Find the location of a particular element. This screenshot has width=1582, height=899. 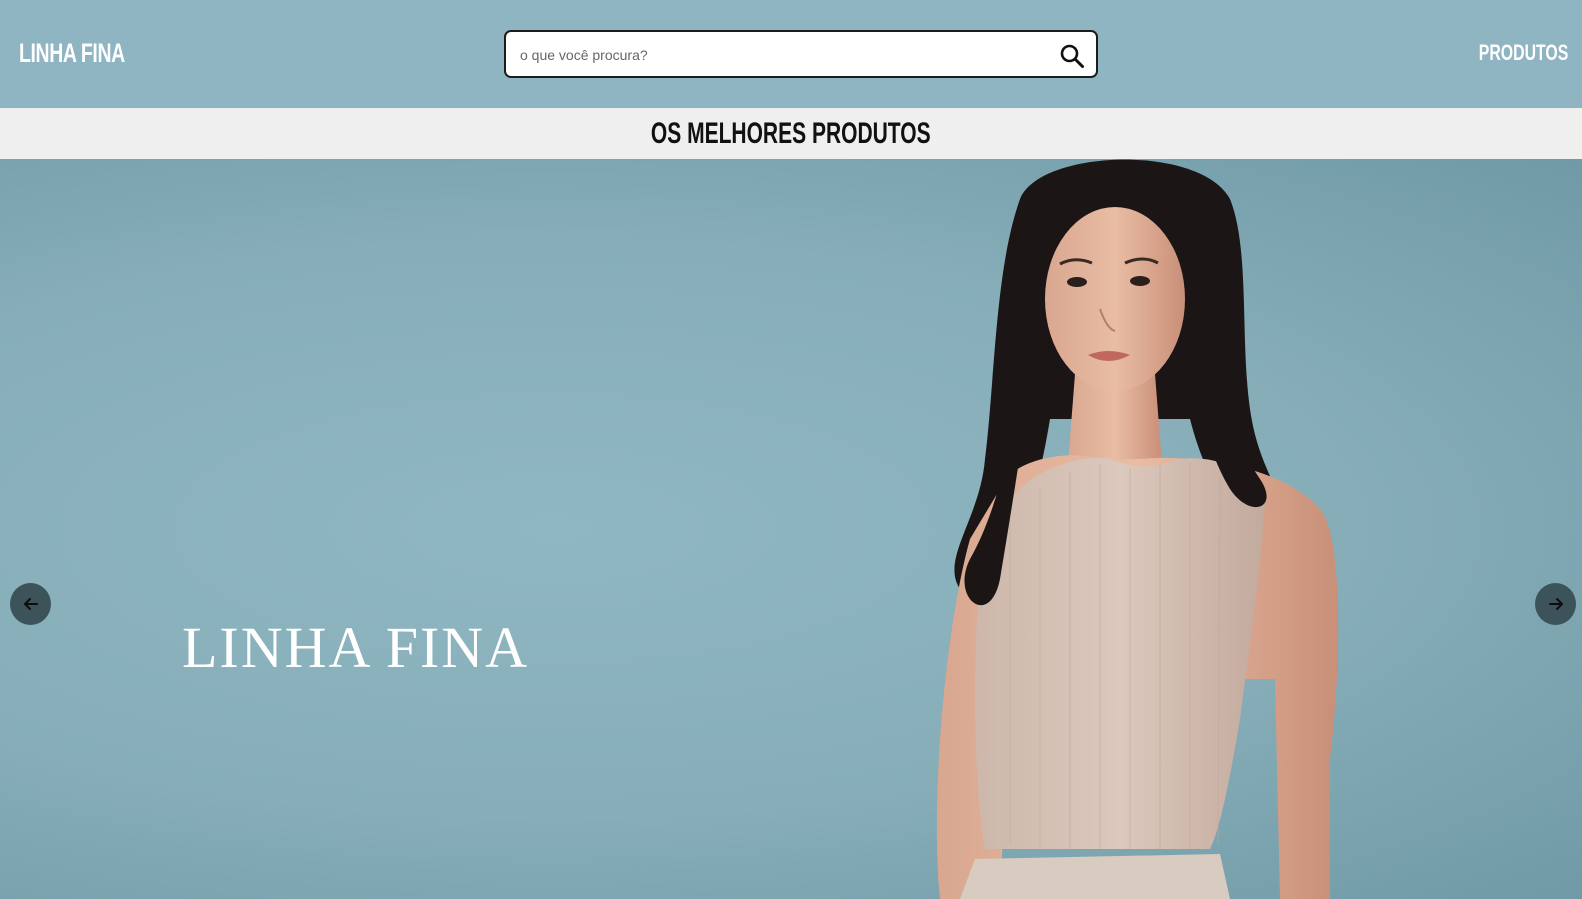

arrow-left-icon is located at coordinates (30, 604).